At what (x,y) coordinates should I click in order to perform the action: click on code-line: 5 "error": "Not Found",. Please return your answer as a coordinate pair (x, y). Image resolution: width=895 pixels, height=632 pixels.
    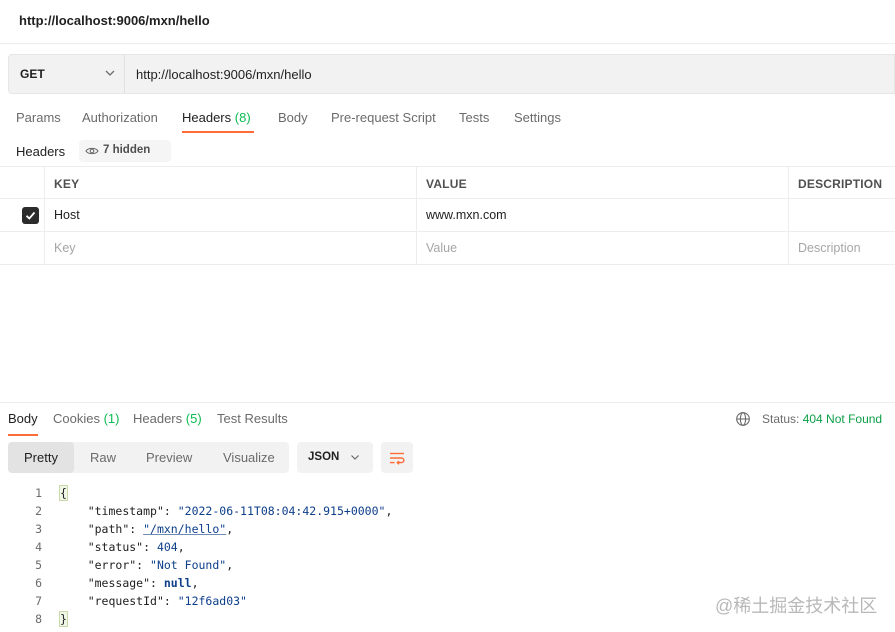
    Looking at the image, I should click on (447, 565).